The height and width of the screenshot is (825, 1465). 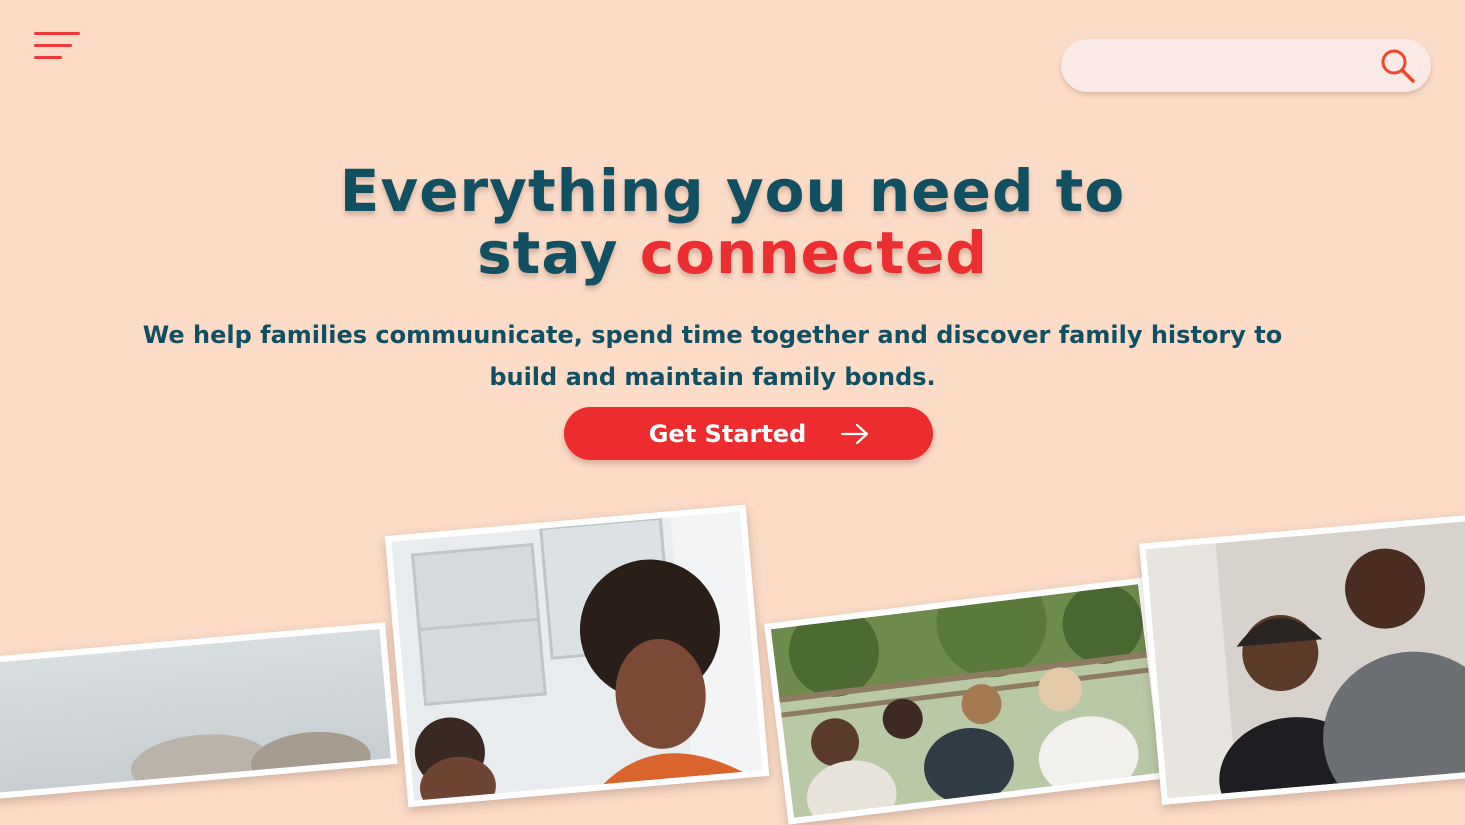 I want to click on outdoor-toast-photo, so click(x=966, y=701).